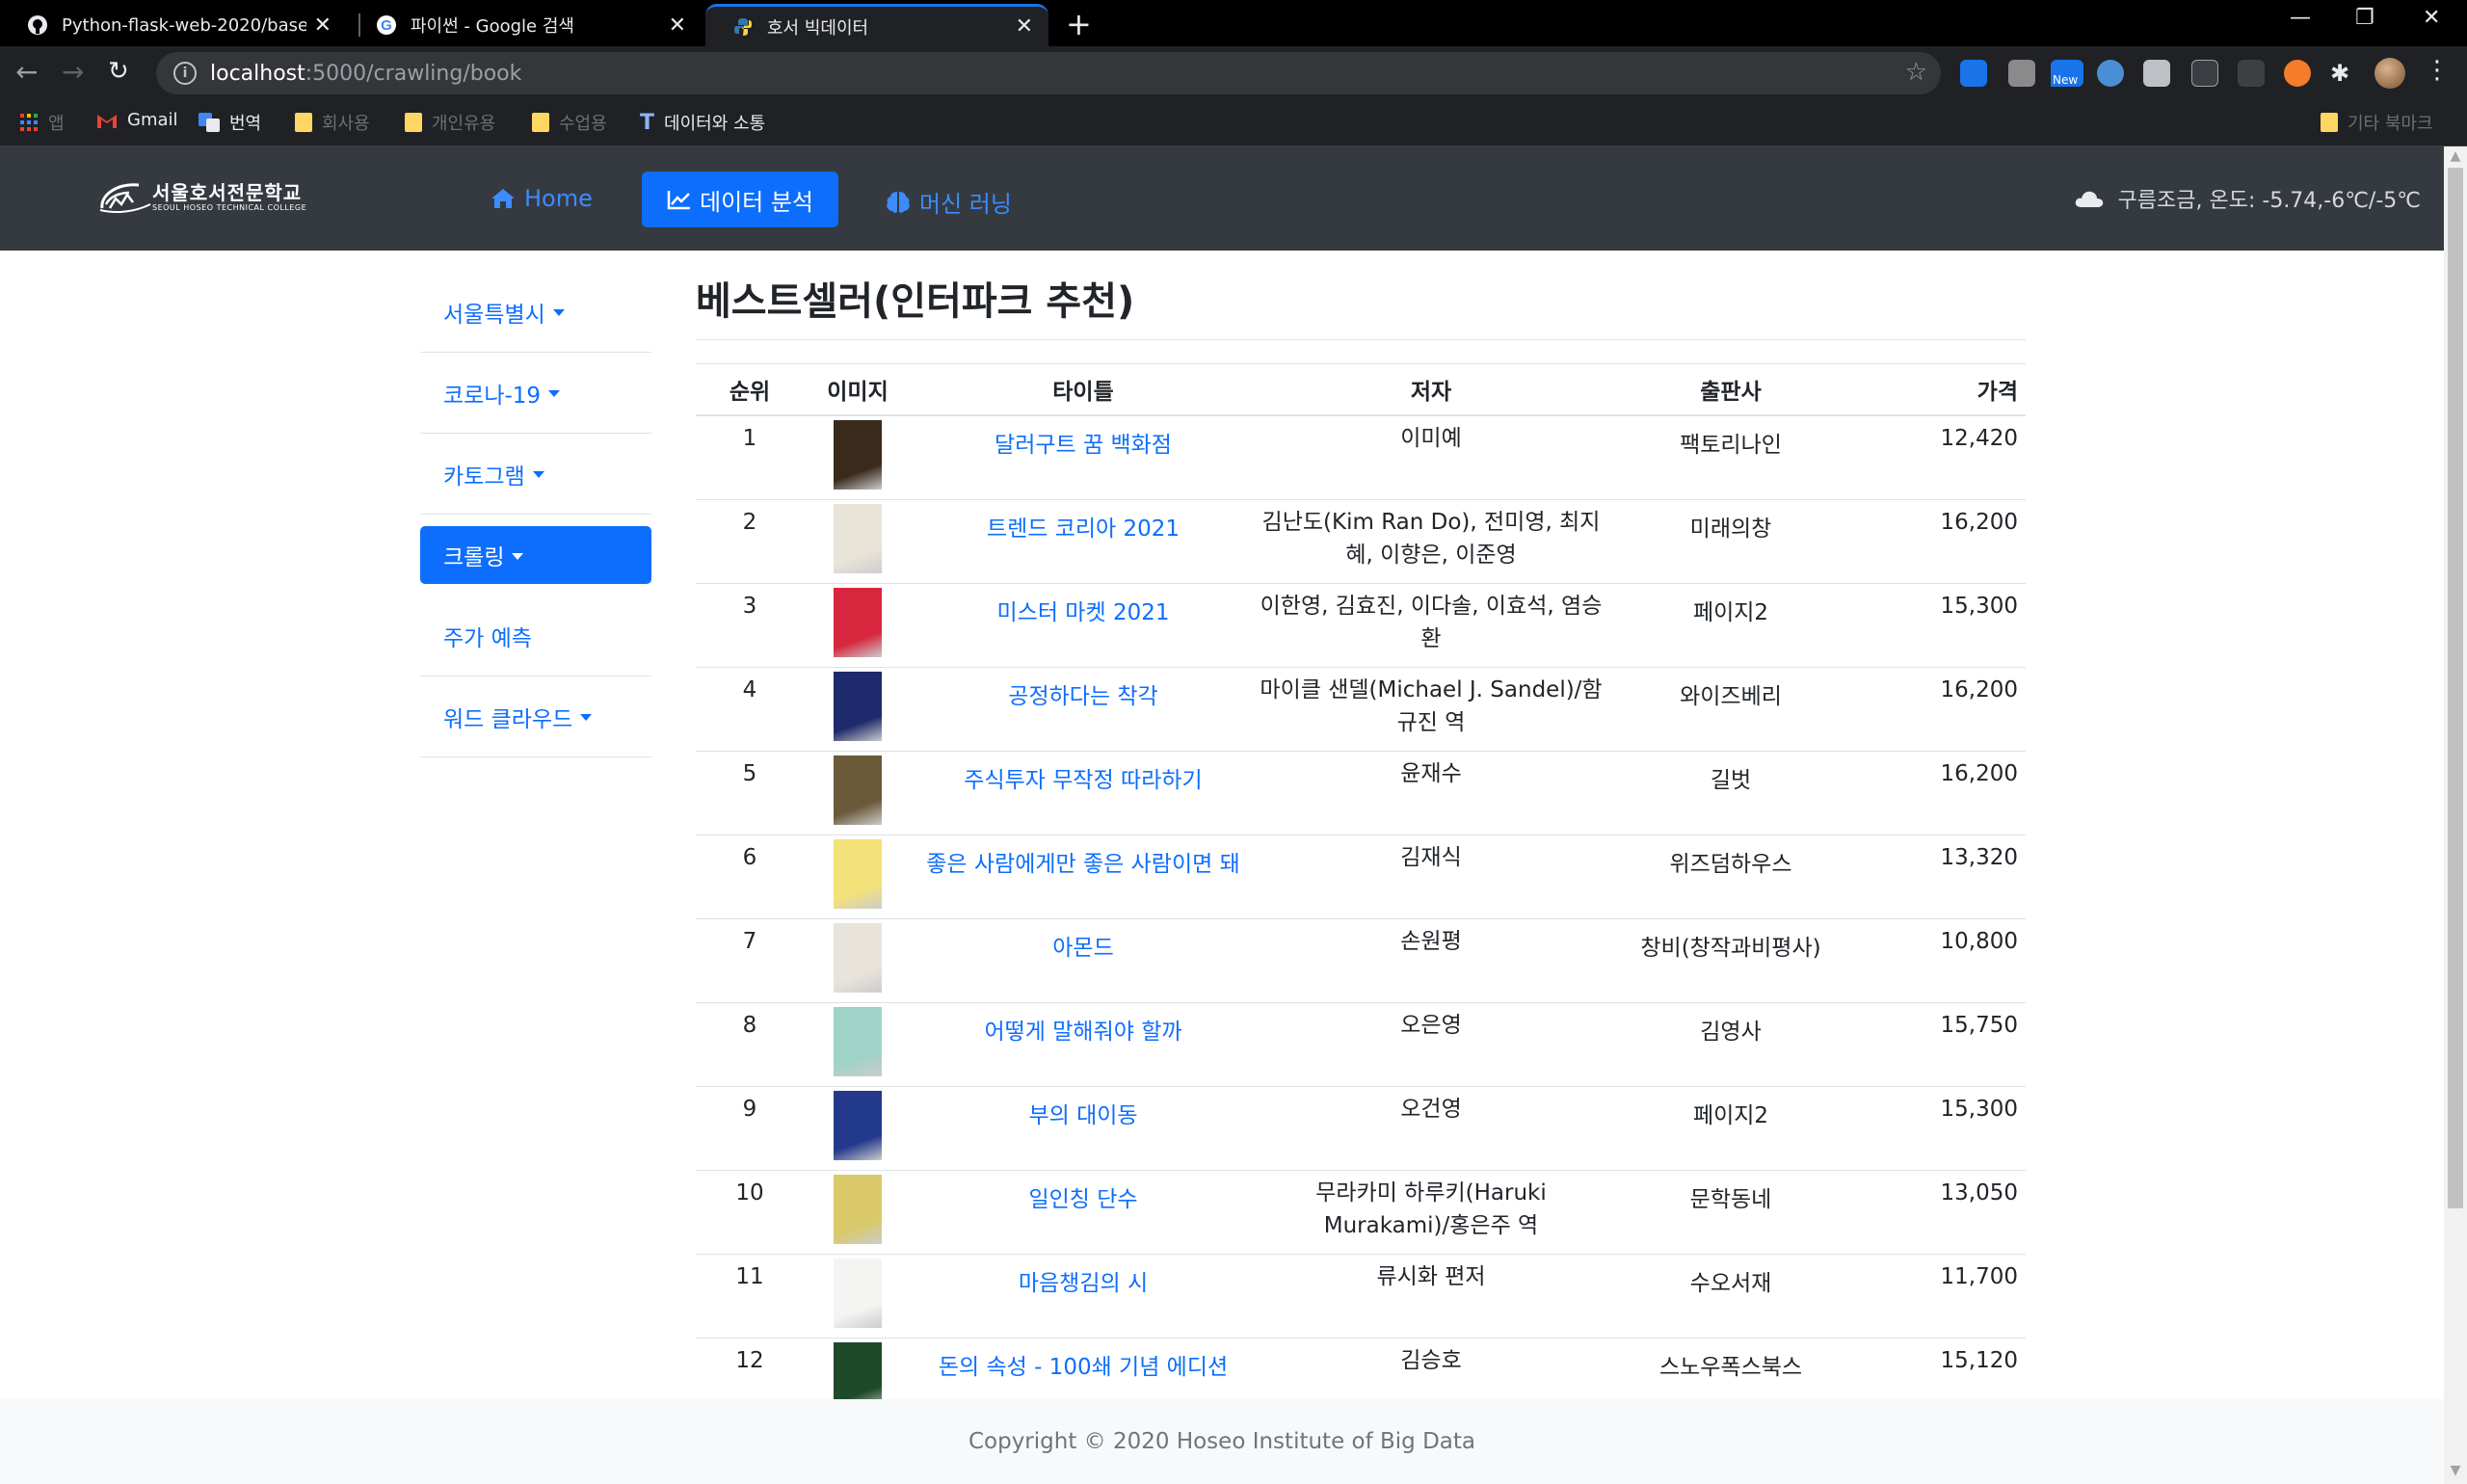 The image size is (2467, 1484). I want to click on page-title: 베스트셀러(인터파크 추천), so click(1361, 305).